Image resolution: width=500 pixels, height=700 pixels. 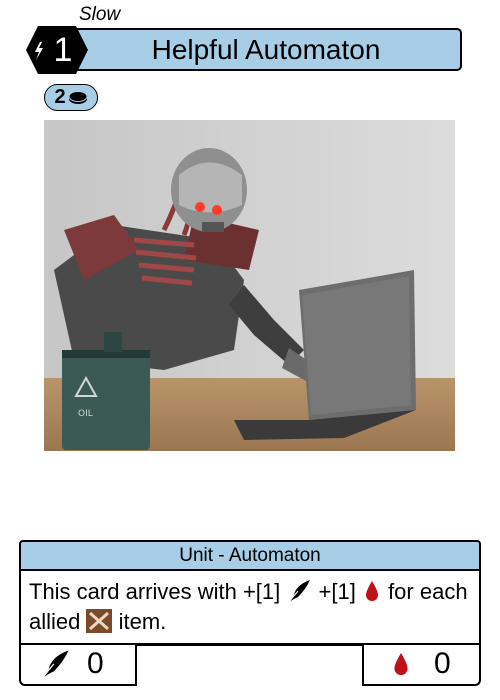 I want to click on coin-icon, so click(x=78, y=97).